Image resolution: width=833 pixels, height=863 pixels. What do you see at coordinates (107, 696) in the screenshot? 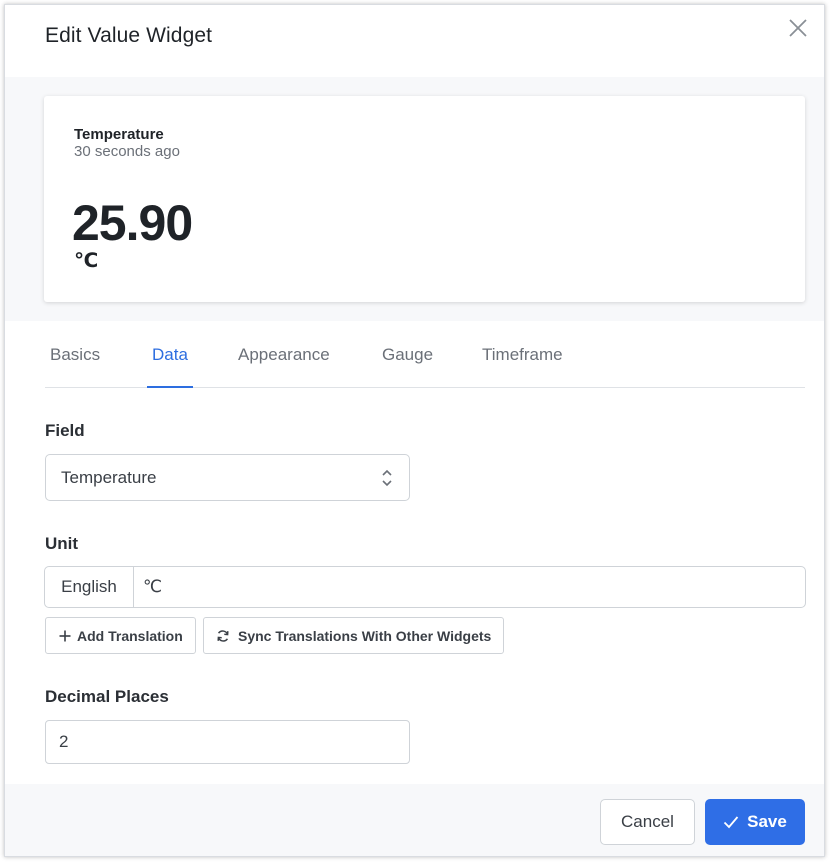
I see `decimal-places-label: Decimal Places` at bounding box center [107, 696].